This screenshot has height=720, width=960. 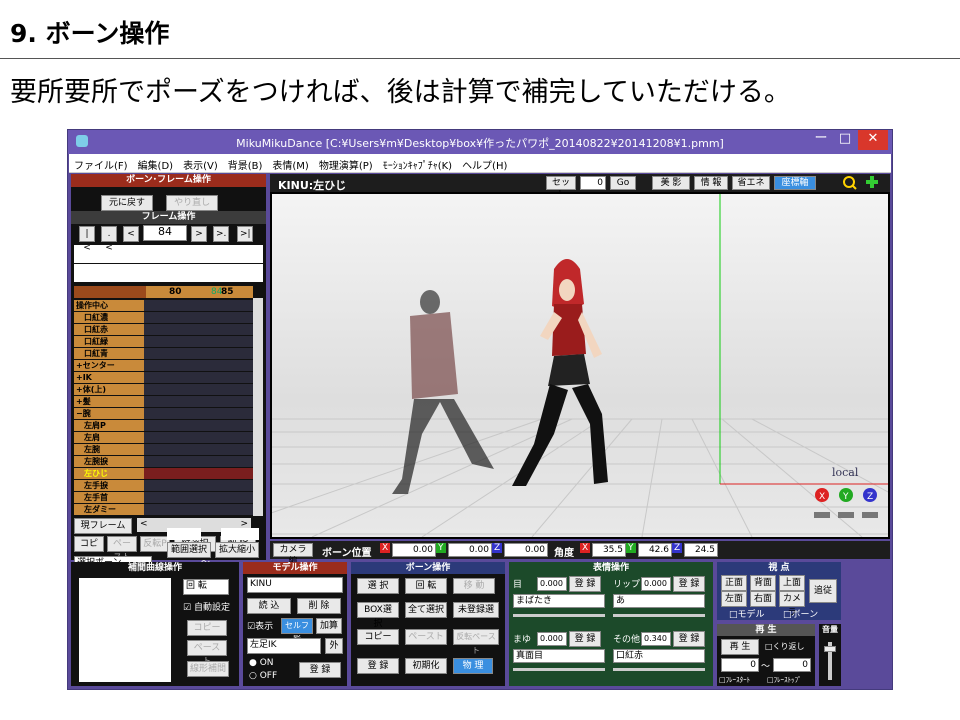 I want to click on bone-paste-button: ペースト, so click(x=426, y=637).